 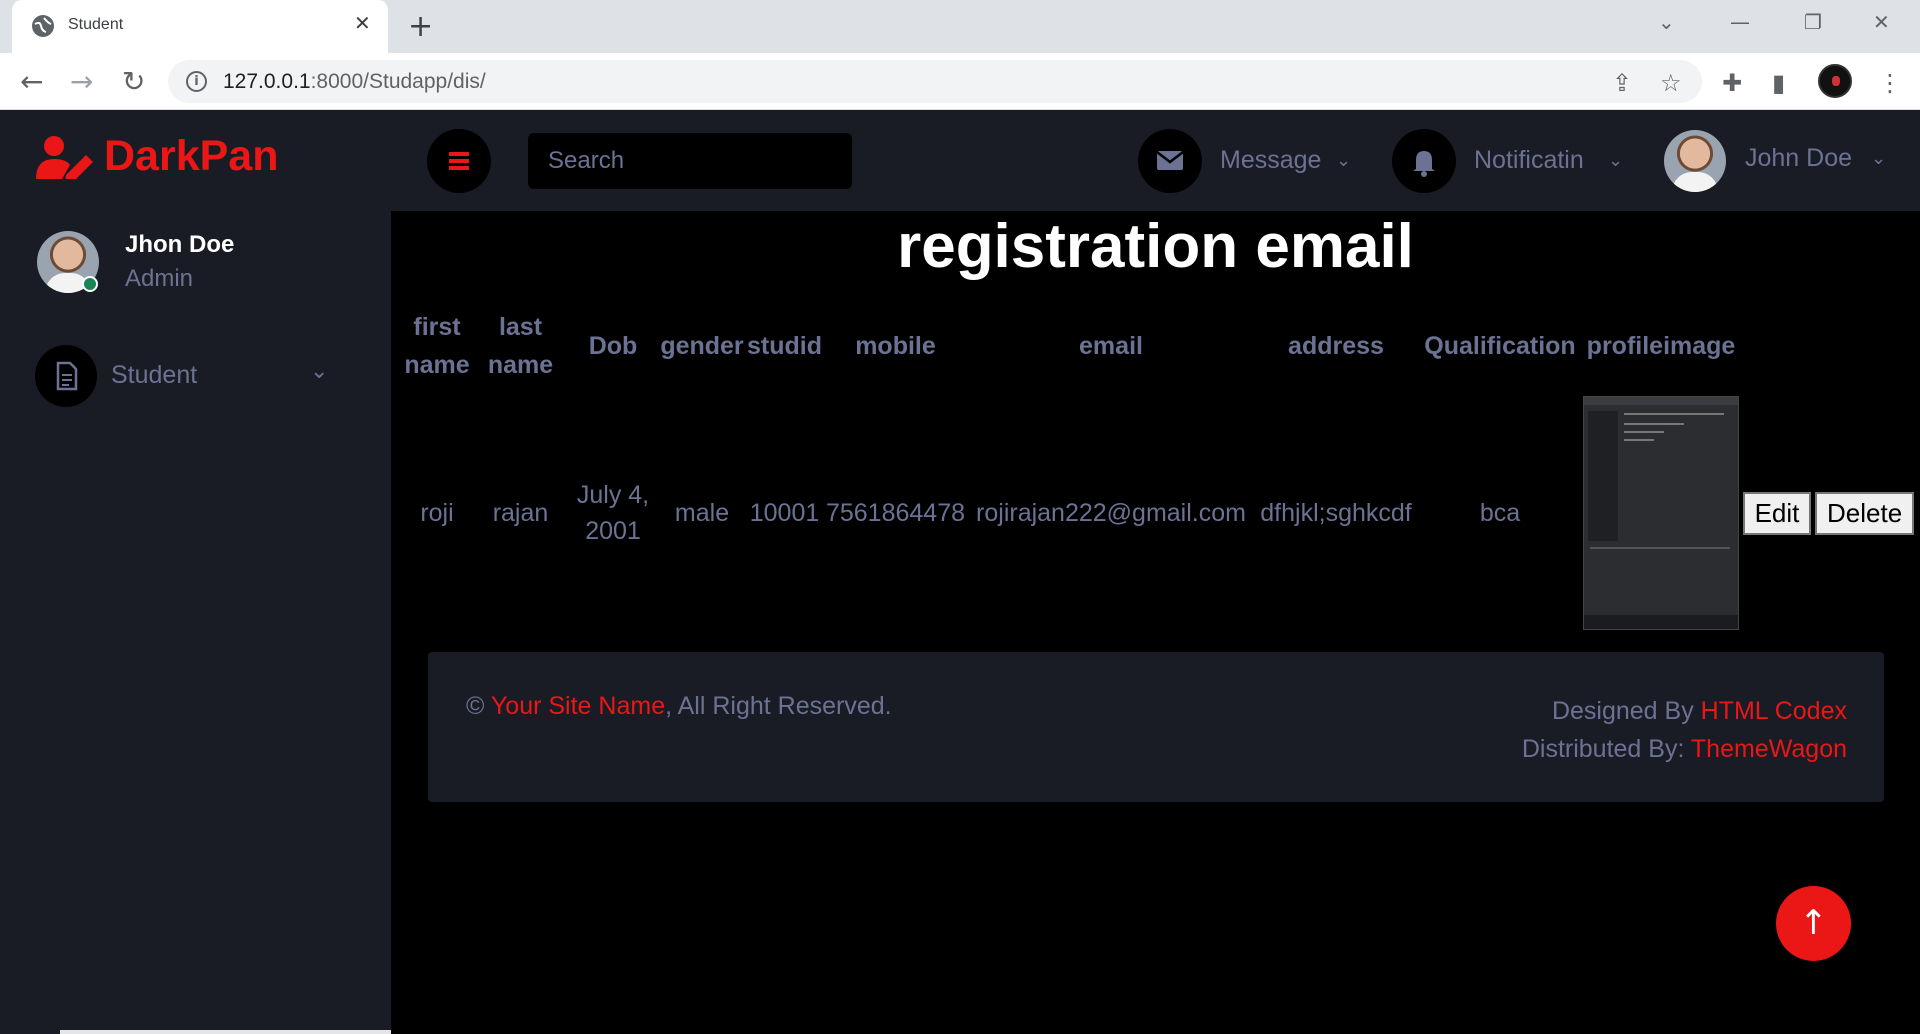 I want to click on footer-copyright: © Your Site Name, All Right Reserved., so click(x=679, y=706).